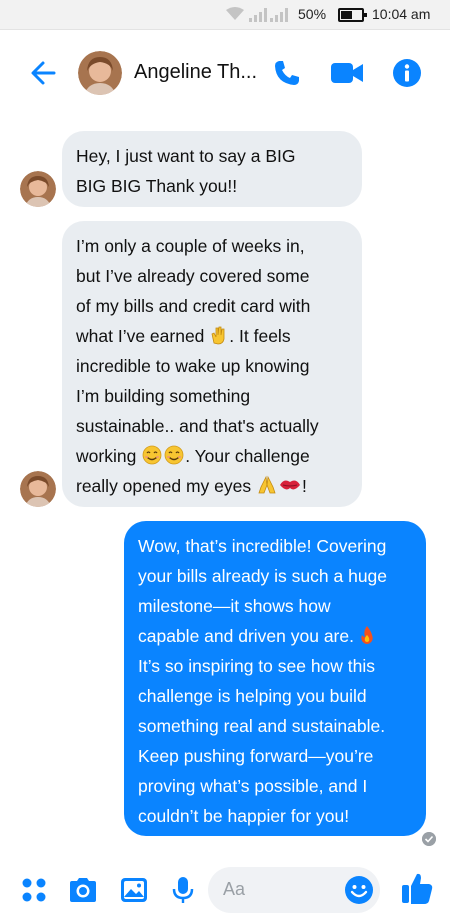 The height and width of the screenshot is (922, 450). Describe the element at coordinates (193, 306) in the screenshot. I see `message-line: of my bills and credit card with` at that location.